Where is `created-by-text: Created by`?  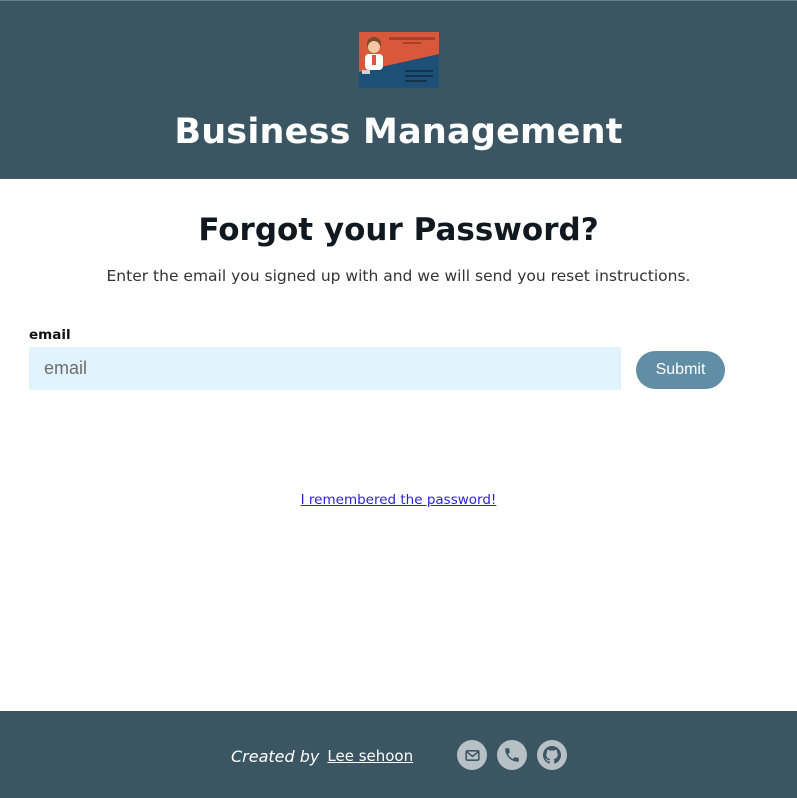
created-by-text: Created by is located at coordinates (275, 756).